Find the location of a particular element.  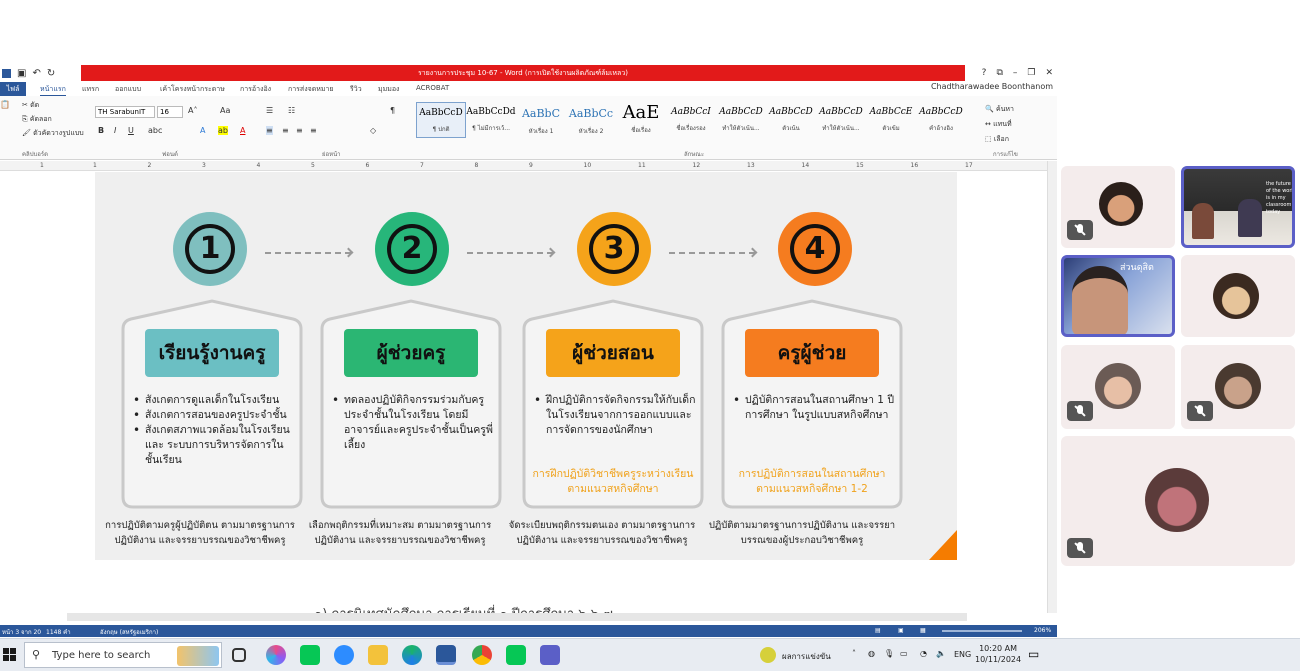

ruler-tick: 7 is located at coordinates (422, 165).